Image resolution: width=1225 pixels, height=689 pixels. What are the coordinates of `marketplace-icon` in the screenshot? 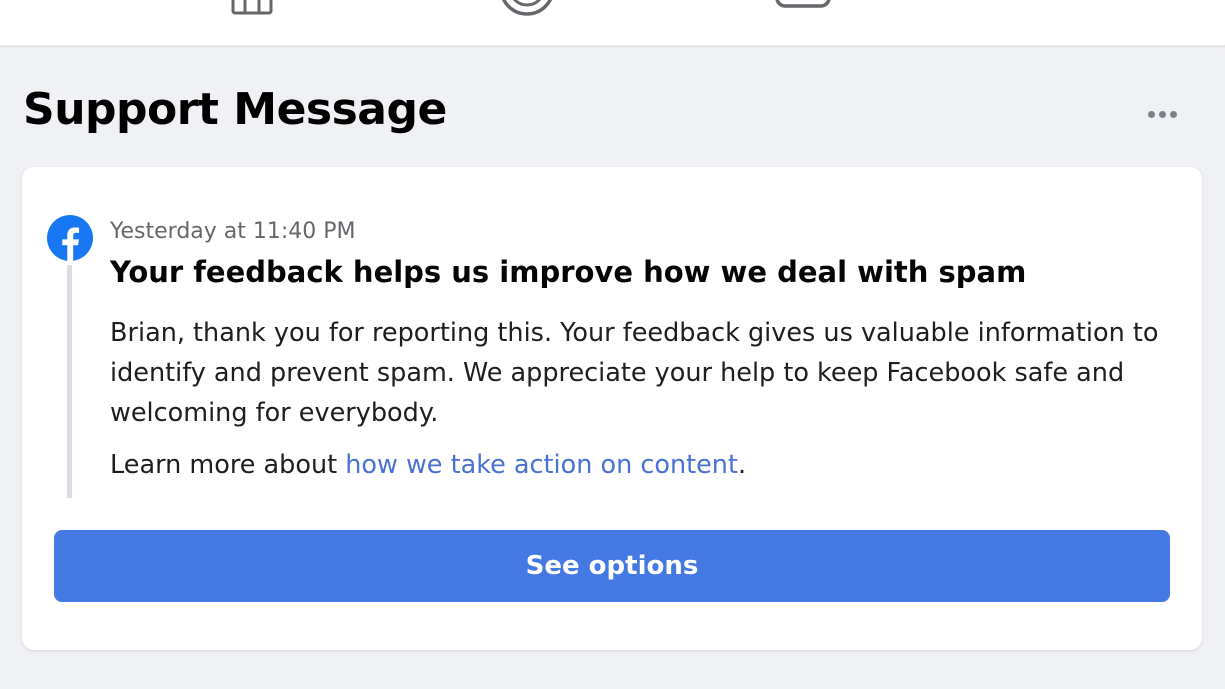 It's located at (252, 8).